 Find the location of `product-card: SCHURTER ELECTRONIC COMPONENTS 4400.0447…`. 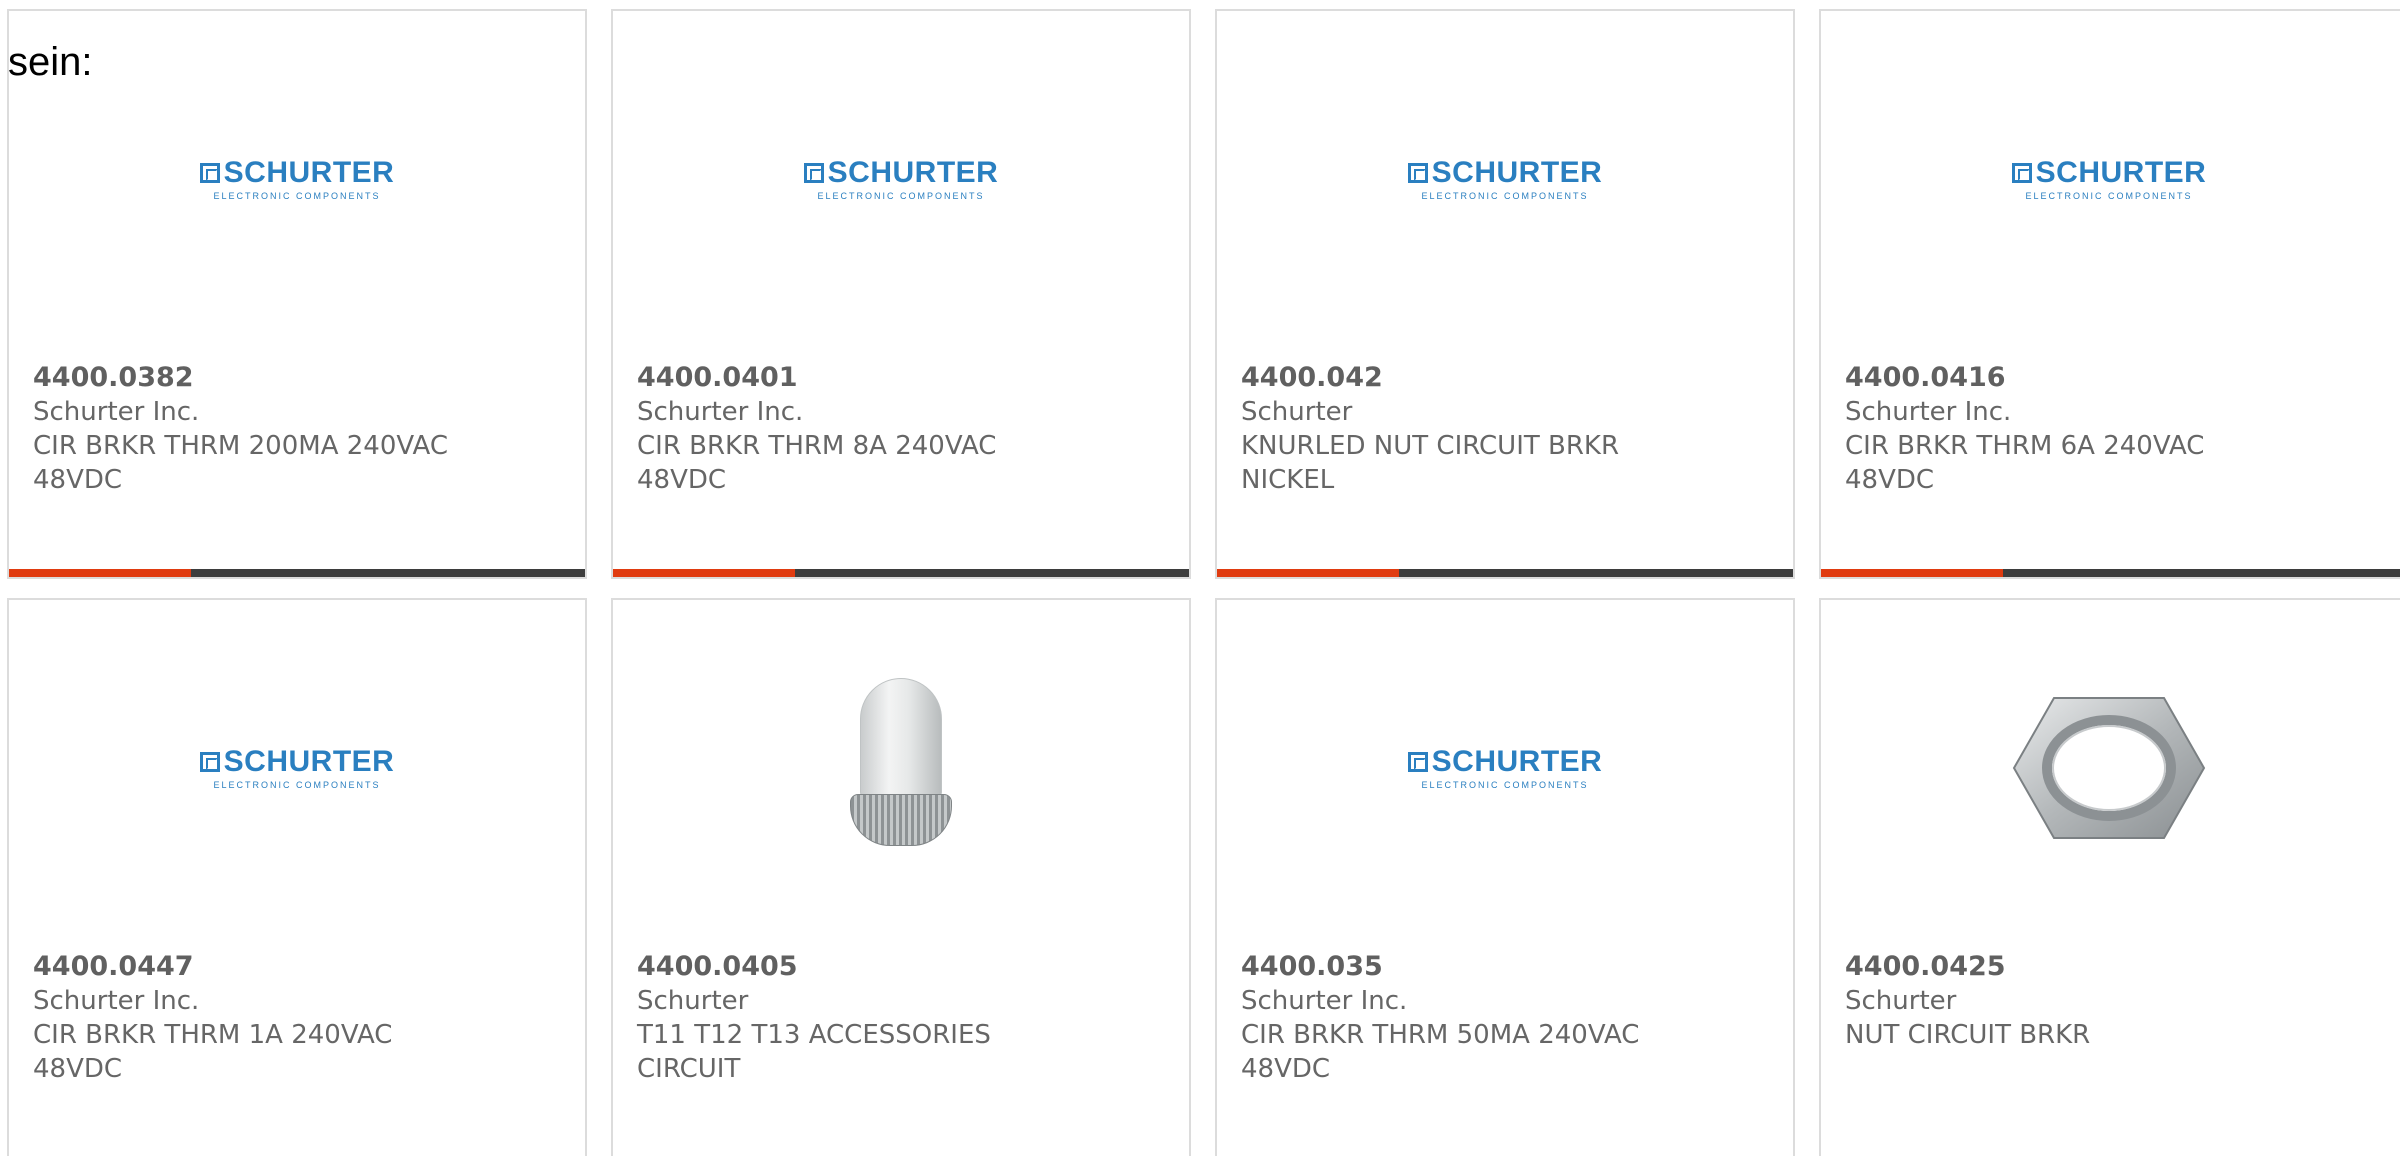

product-card: SCHURTER ELECTRONIC COMPONENTS 4400.0447… is located at coordinates (297, 877).